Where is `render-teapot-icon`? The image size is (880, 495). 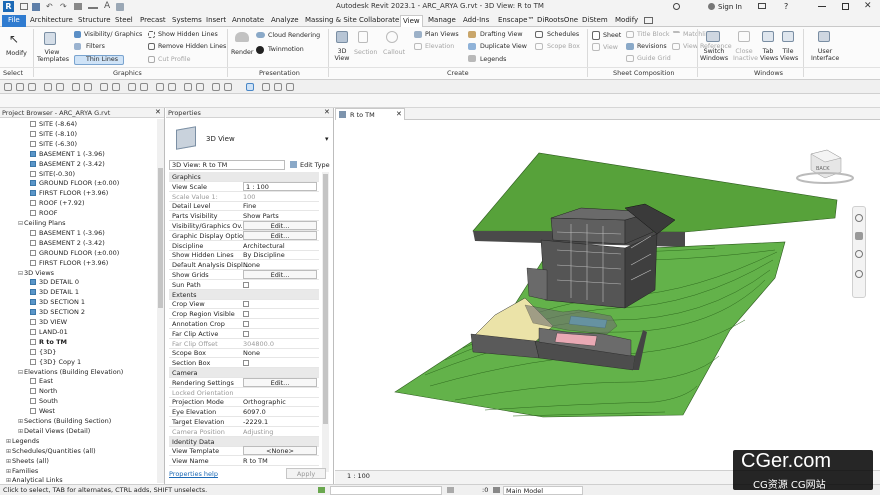
render-teapot-icon is located at coordinates (242, 37).